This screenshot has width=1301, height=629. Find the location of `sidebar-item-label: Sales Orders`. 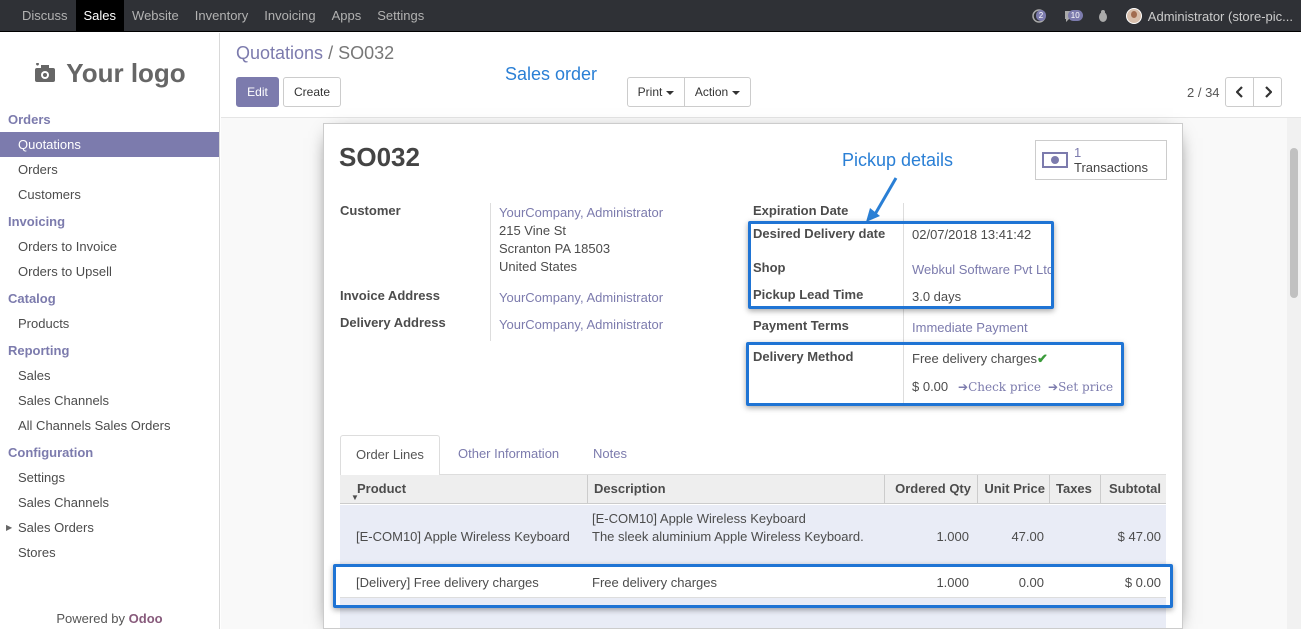

sidebar-item-label: Sales Orders is located at coordinates (56, 527).